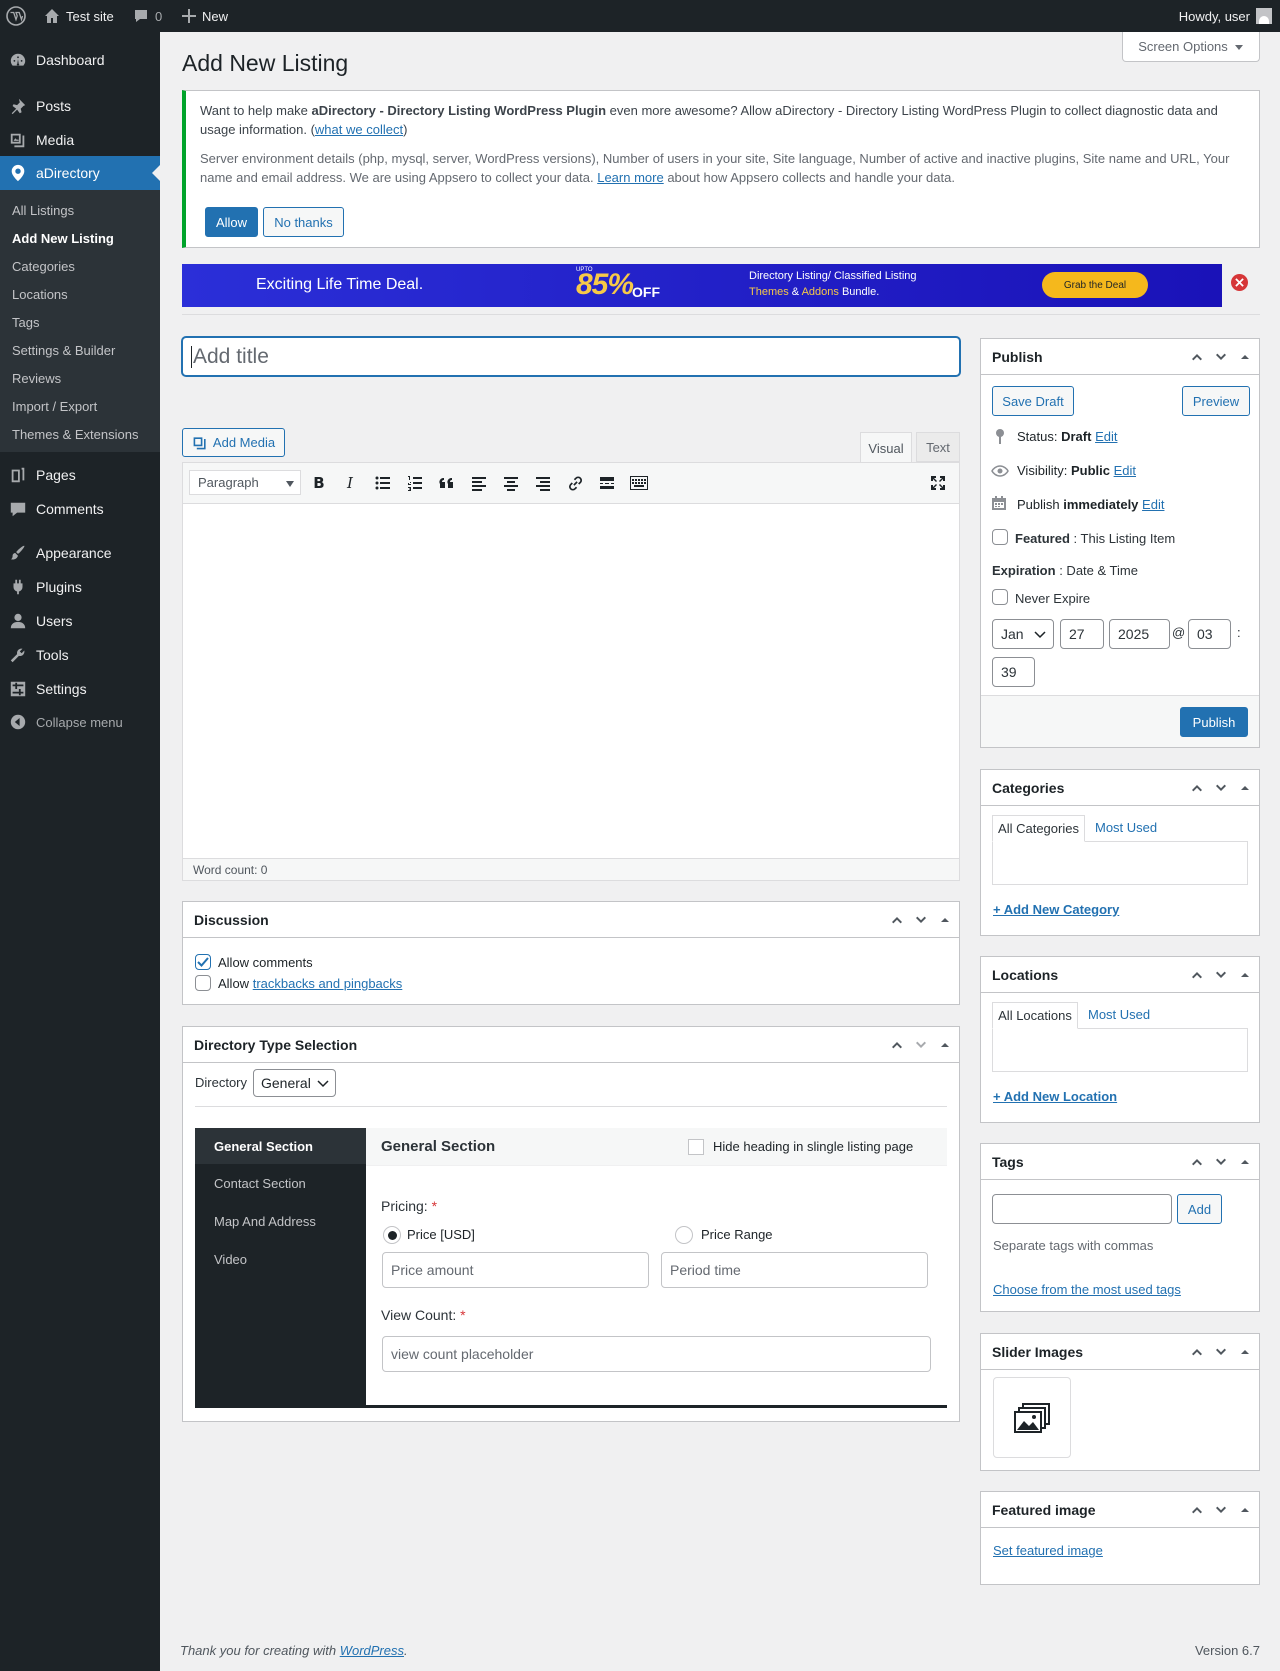 The image size is (1280, 1671). Describe the element at coordinates (80, 509) in the screenshot. I see `menu-comments: Comments` at that location.